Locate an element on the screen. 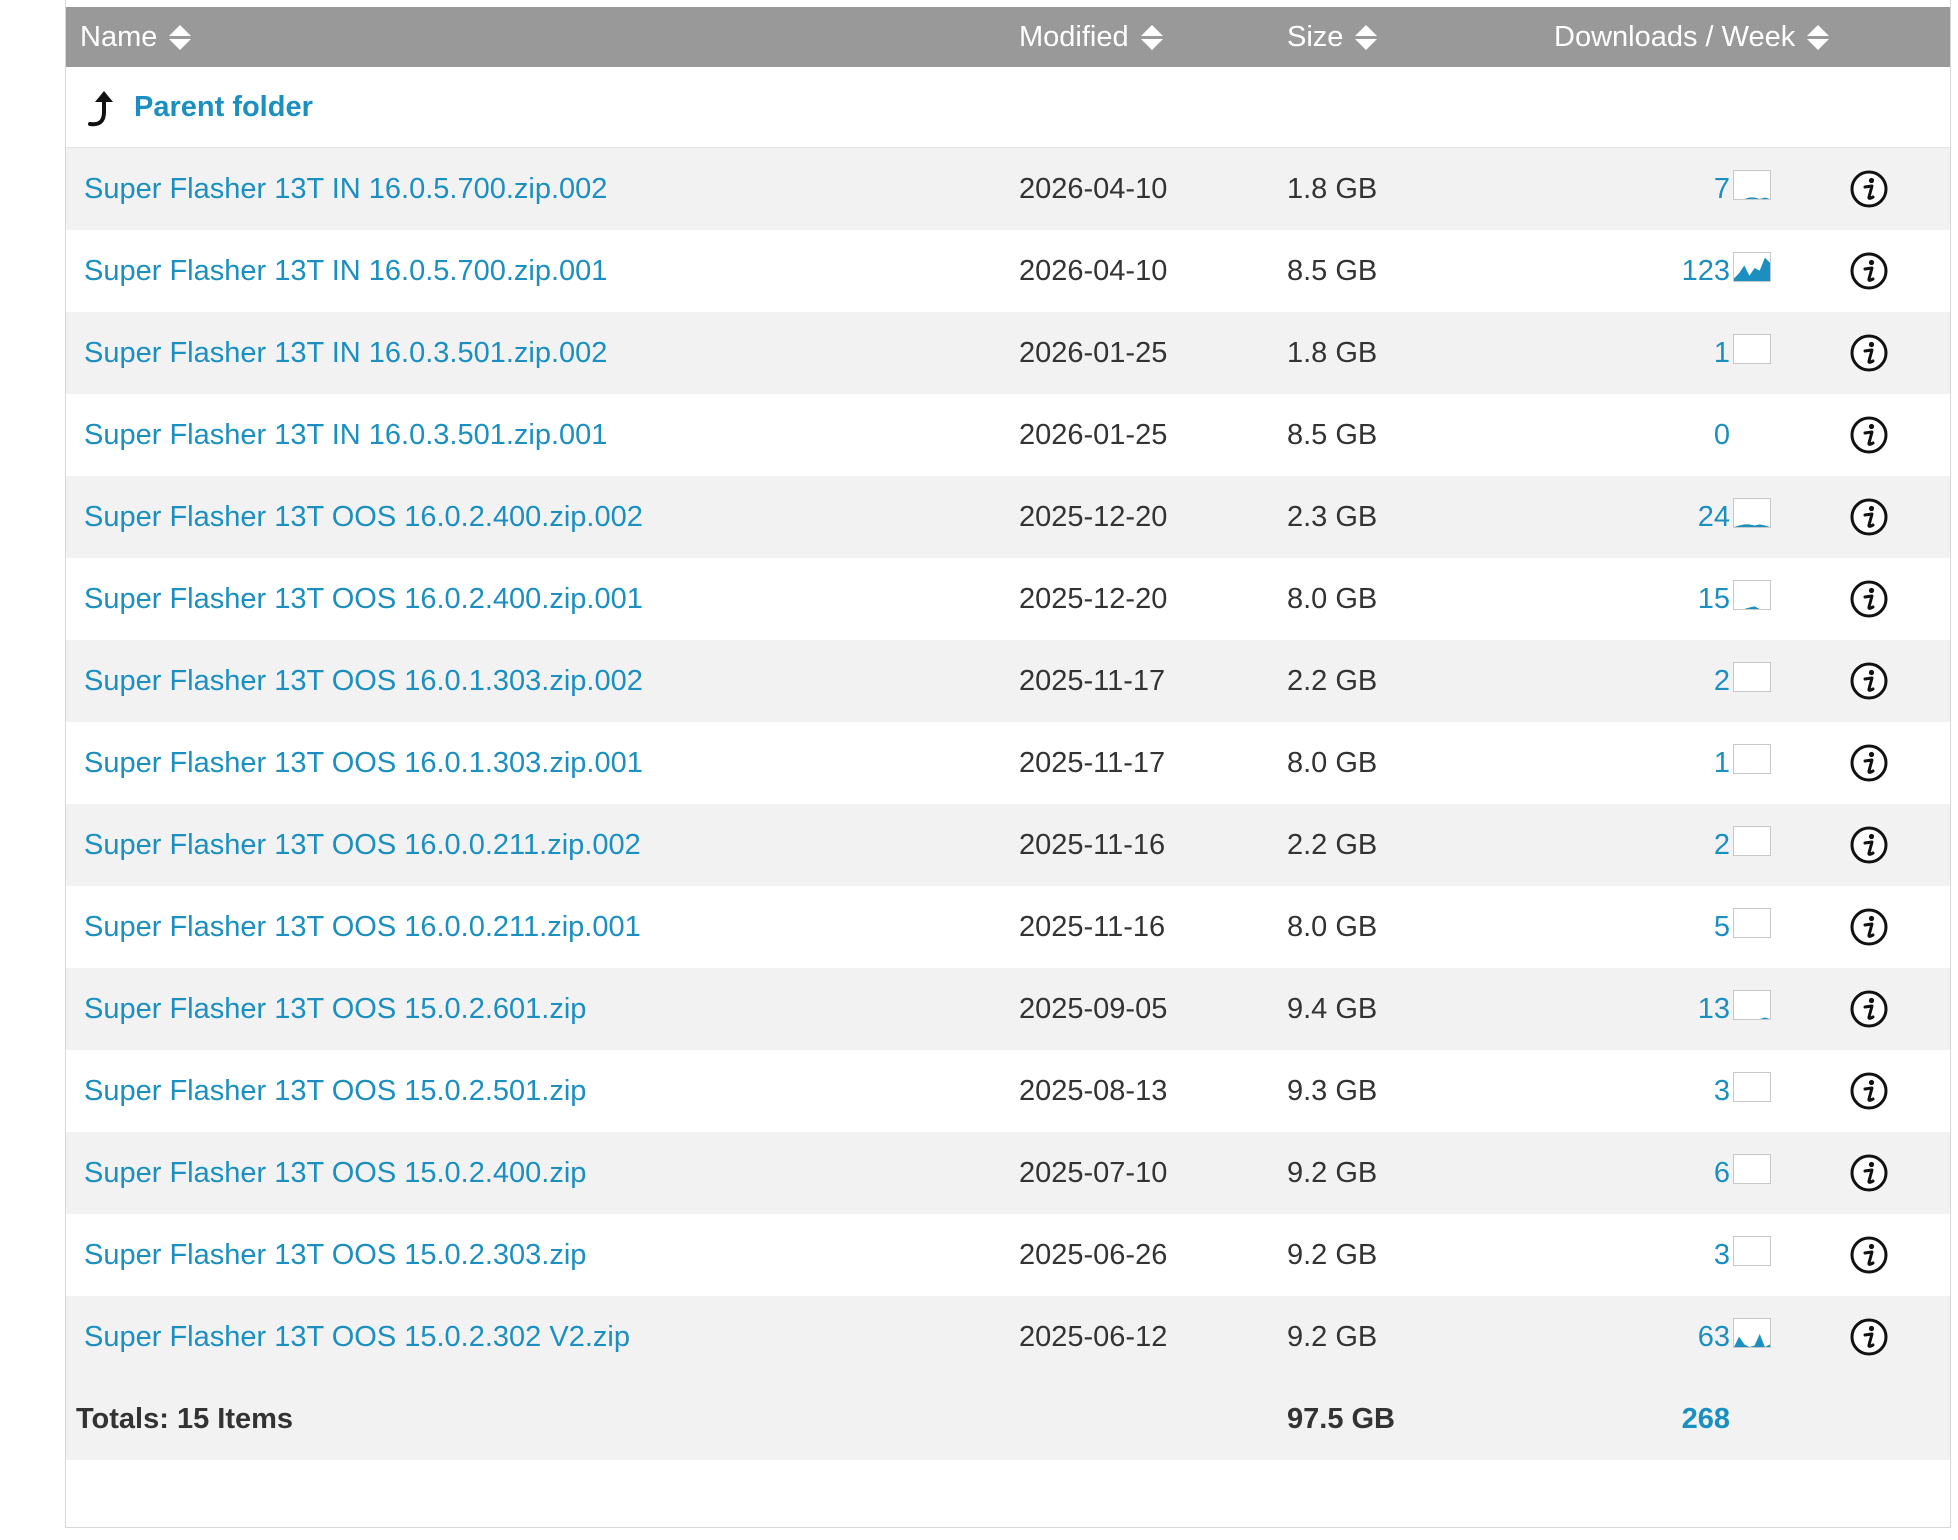 The image size is (1958, 1540). parent-folder-label: Parent folder is located at coordinates (223, 107).